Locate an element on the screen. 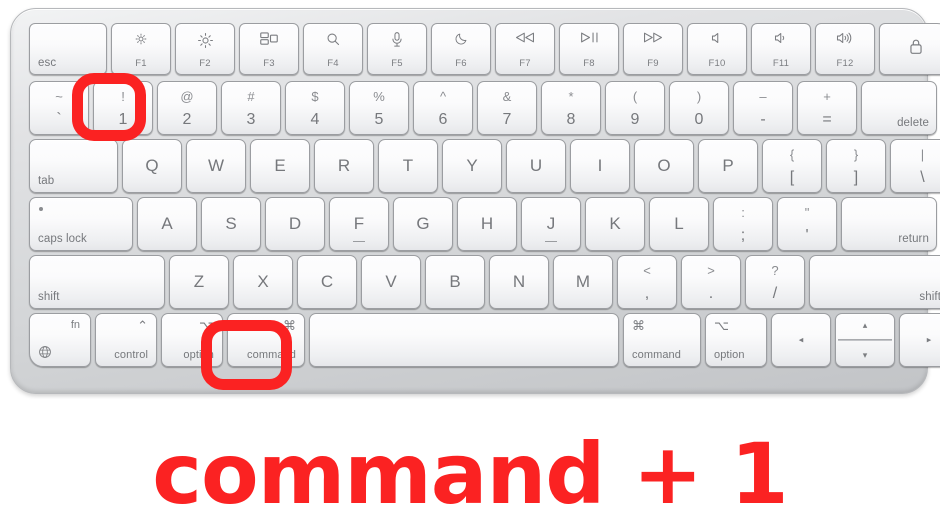  key-a: A is located at coordinates (167, 224).